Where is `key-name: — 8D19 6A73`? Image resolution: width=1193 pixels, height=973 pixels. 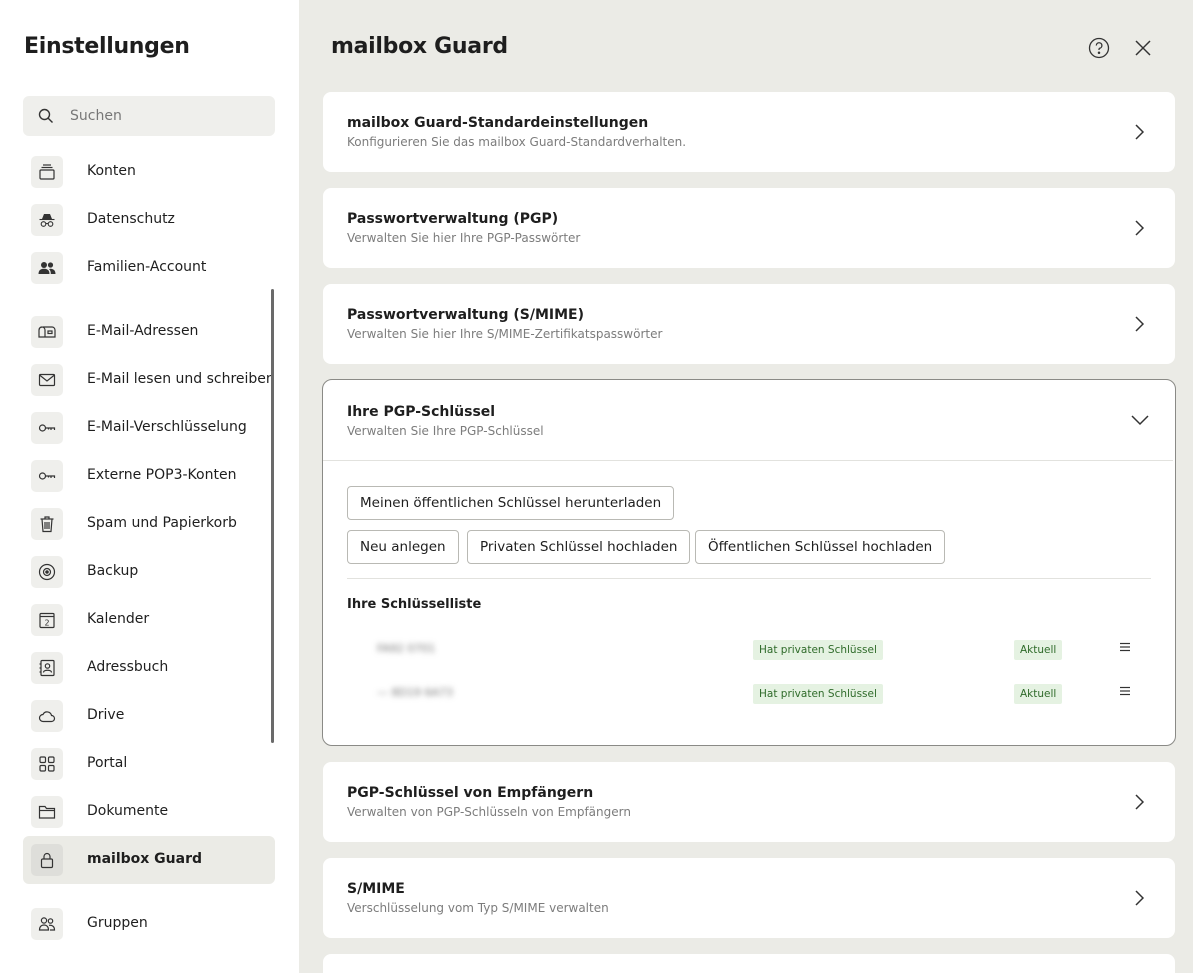
key-name: — 8D19 6A73 is located at coordinates (415, 692).